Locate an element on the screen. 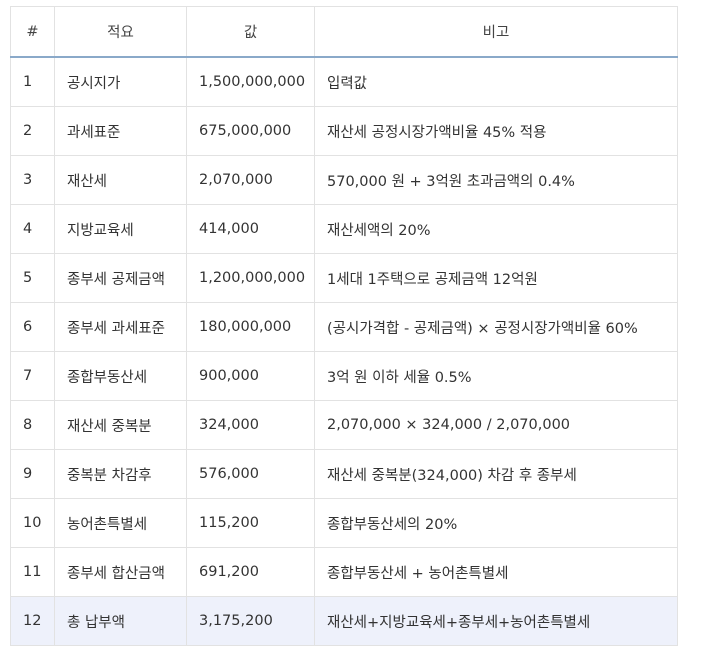  row-number: 10 is located at coordinates (32, 523).